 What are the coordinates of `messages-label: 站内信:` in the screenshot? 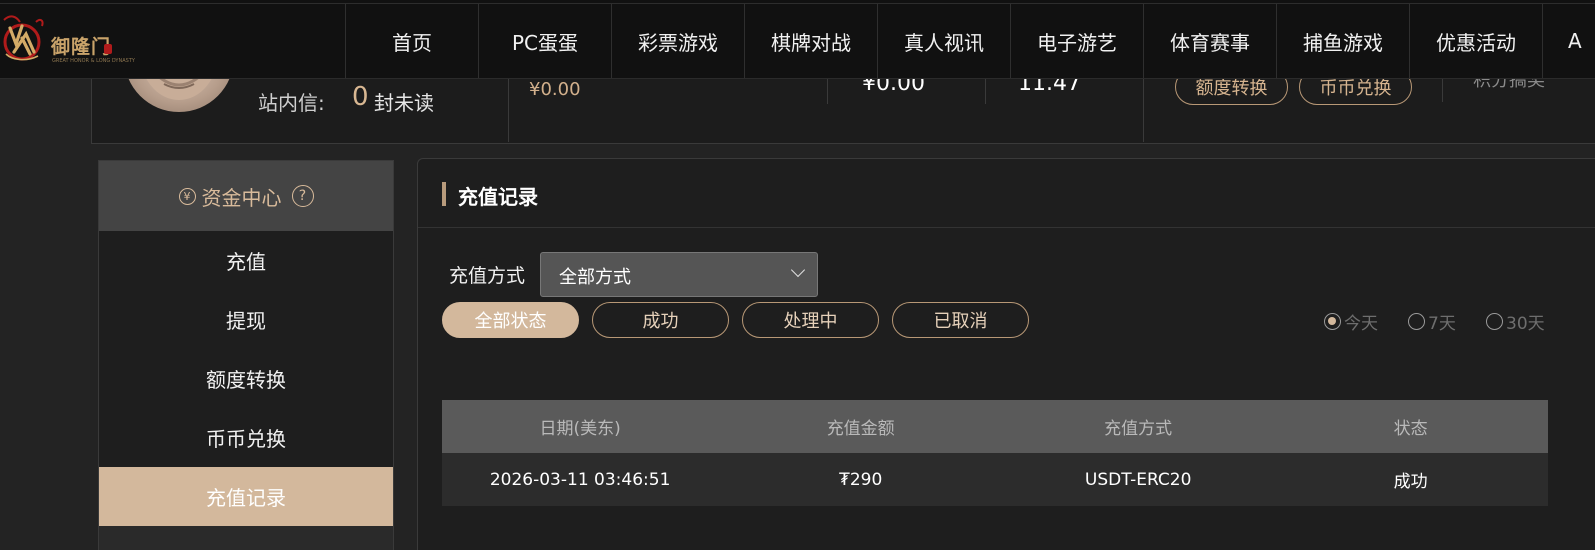 It's located at (291, 103).